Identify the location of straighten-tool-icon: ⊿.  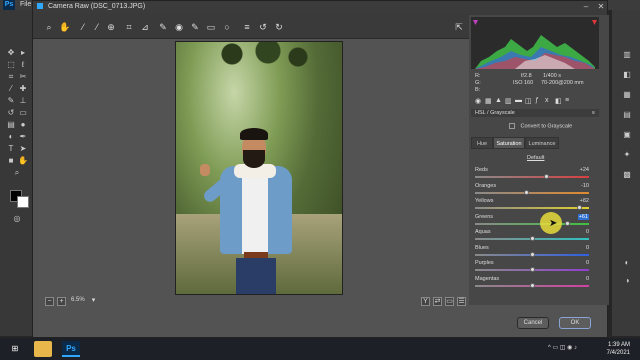
(145, 27).